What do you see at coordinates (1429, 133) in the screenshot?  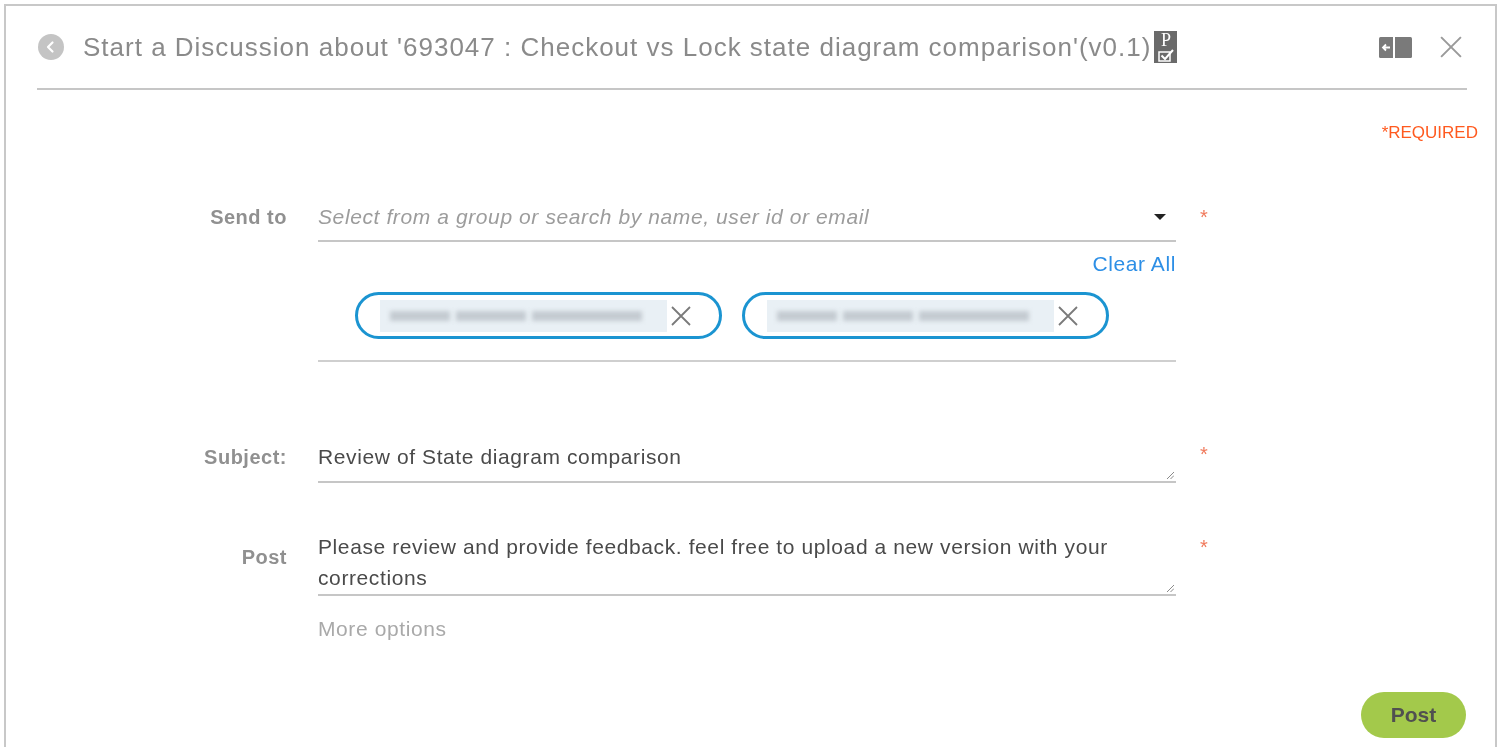 I see `required-note: *REQUIRED` at bounding box center [1429, 133].